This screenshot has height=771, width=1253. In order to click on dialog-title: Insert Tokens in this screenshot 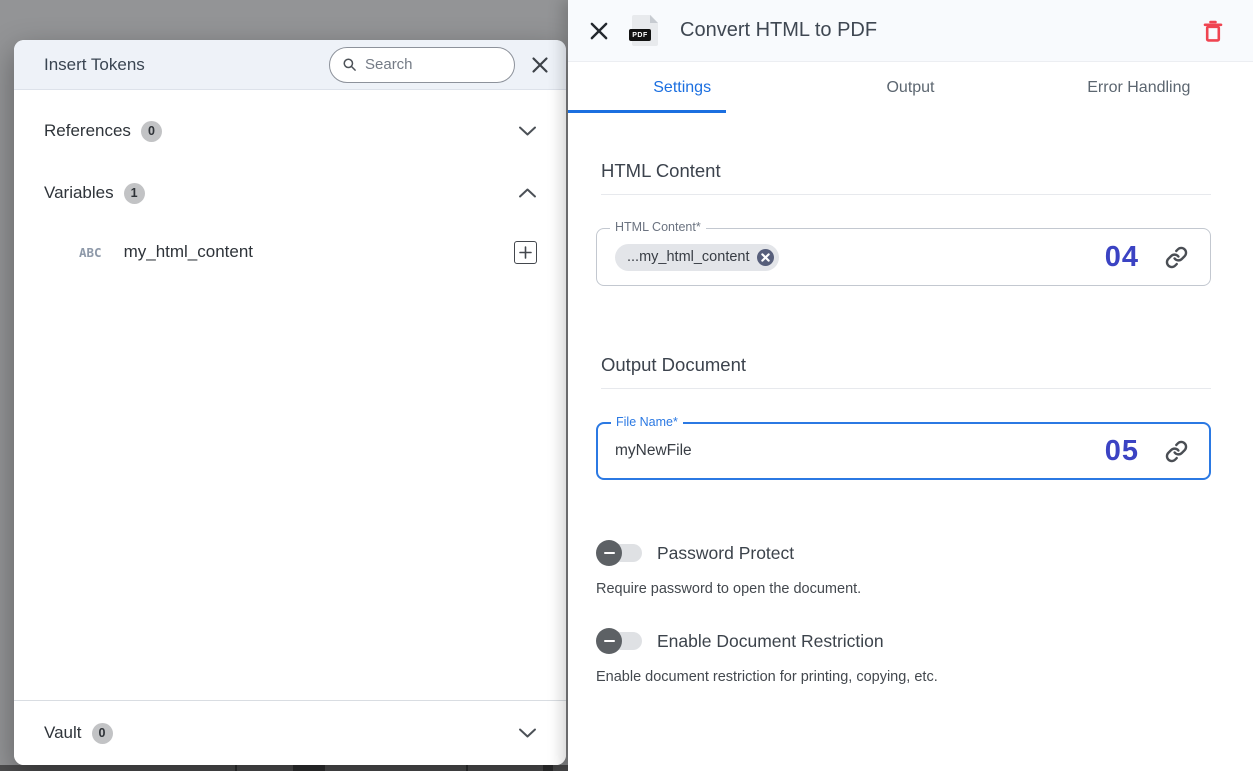, I will do `click(94, 64)`.